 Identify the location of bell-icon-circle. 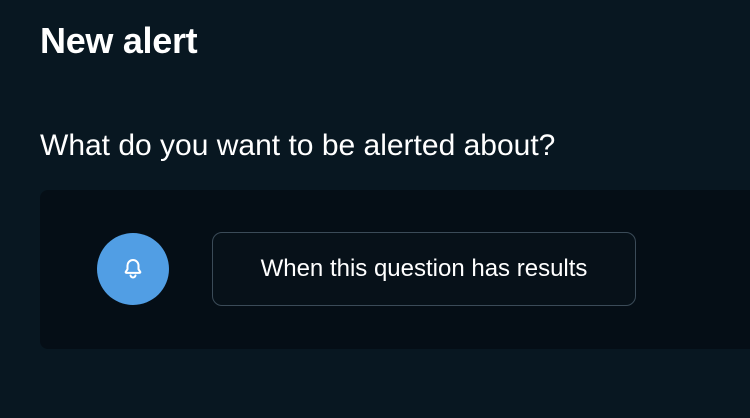
(133, 269).